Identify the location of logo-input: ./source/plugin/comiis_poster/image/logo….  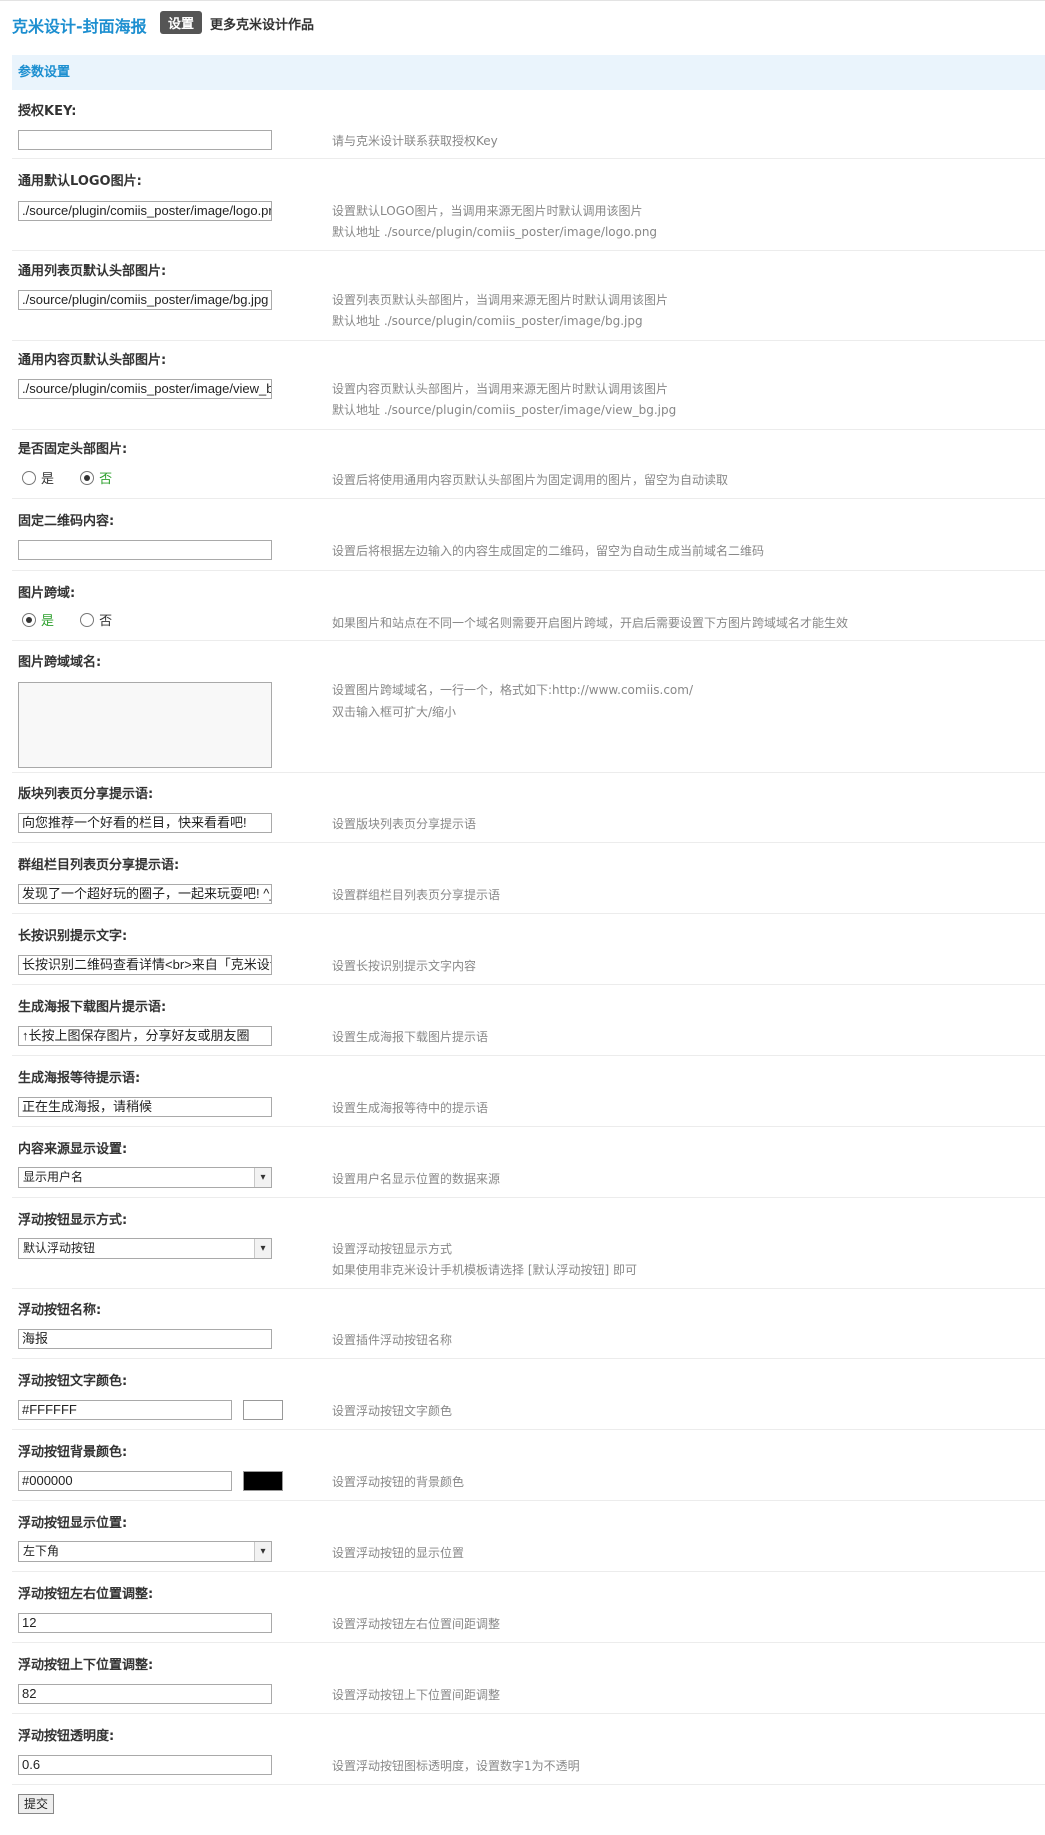
(145, 211).